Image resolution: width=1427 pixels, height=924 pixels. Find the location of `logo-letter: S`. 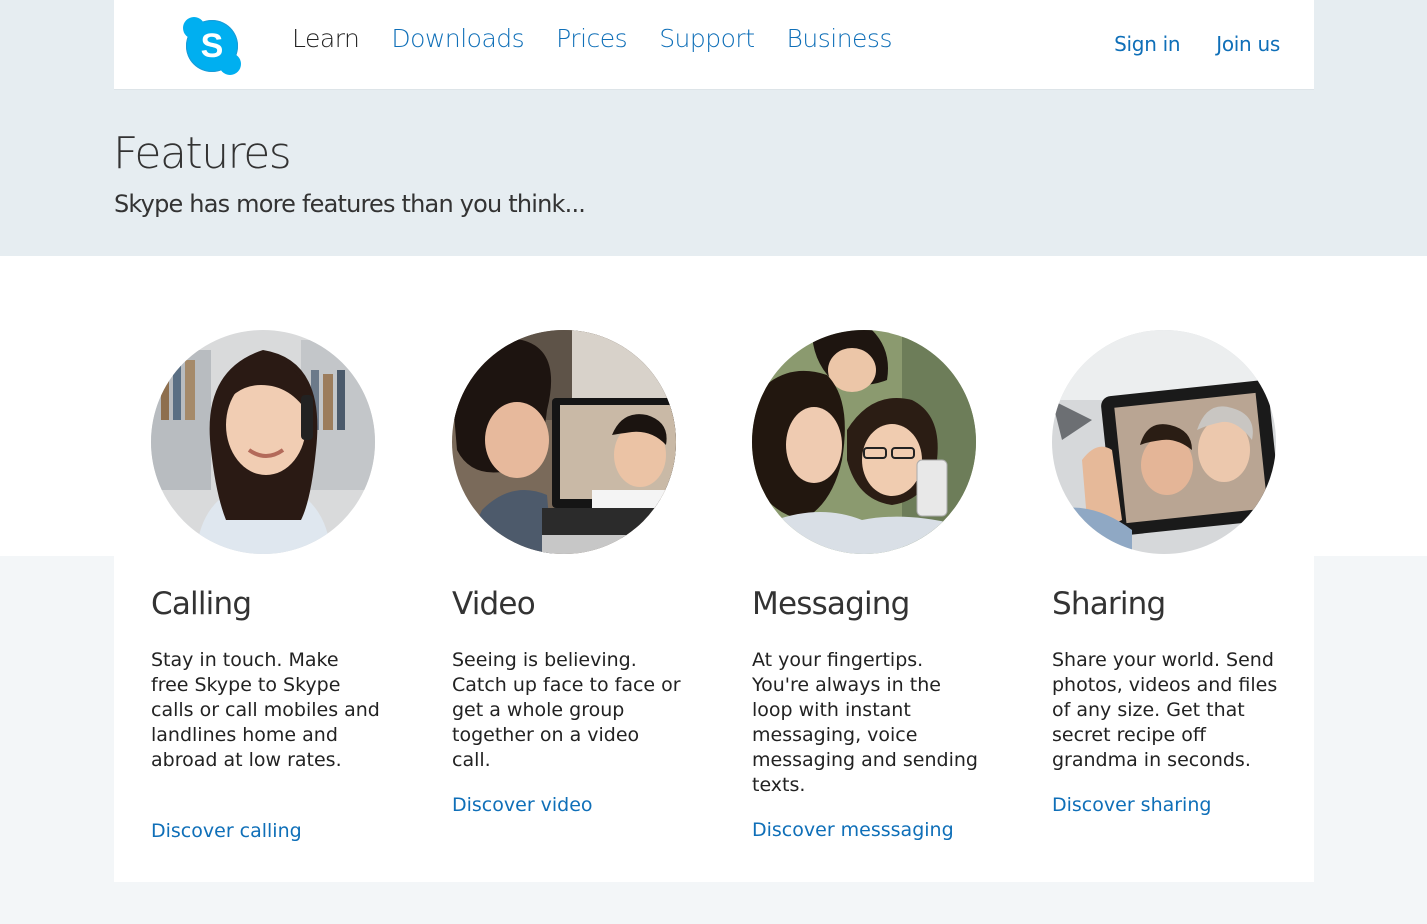

logo-letter: S is located at coordinates (212, 46).